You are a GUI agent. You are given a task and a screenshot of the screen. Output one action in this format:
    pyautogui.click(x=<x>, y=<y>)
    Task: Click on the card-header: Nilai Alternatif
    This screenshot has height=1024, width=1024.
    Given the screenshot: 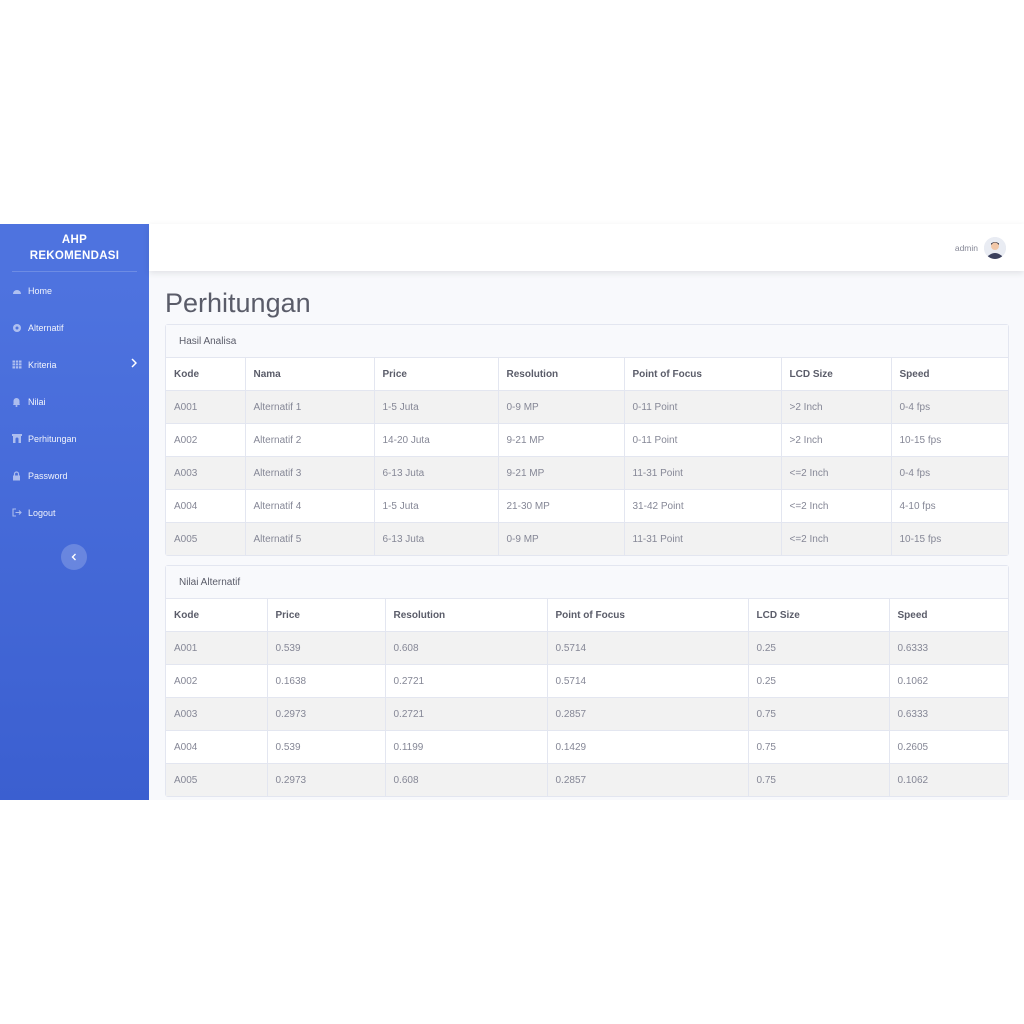 What is the action you would take?
    pyautogui.click(x=587, y=582)
    